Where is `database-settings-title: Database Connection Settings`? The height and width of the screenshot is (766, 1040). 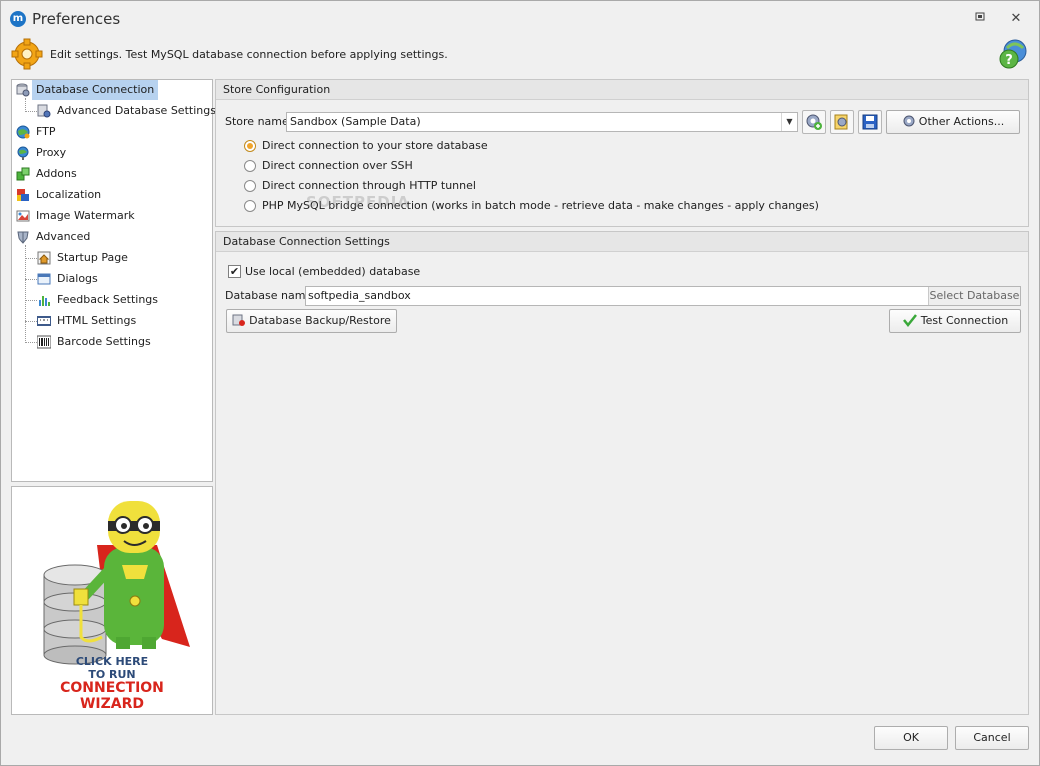 database-settings-title: Database Connection Settings is located at coordinates (622, 242).